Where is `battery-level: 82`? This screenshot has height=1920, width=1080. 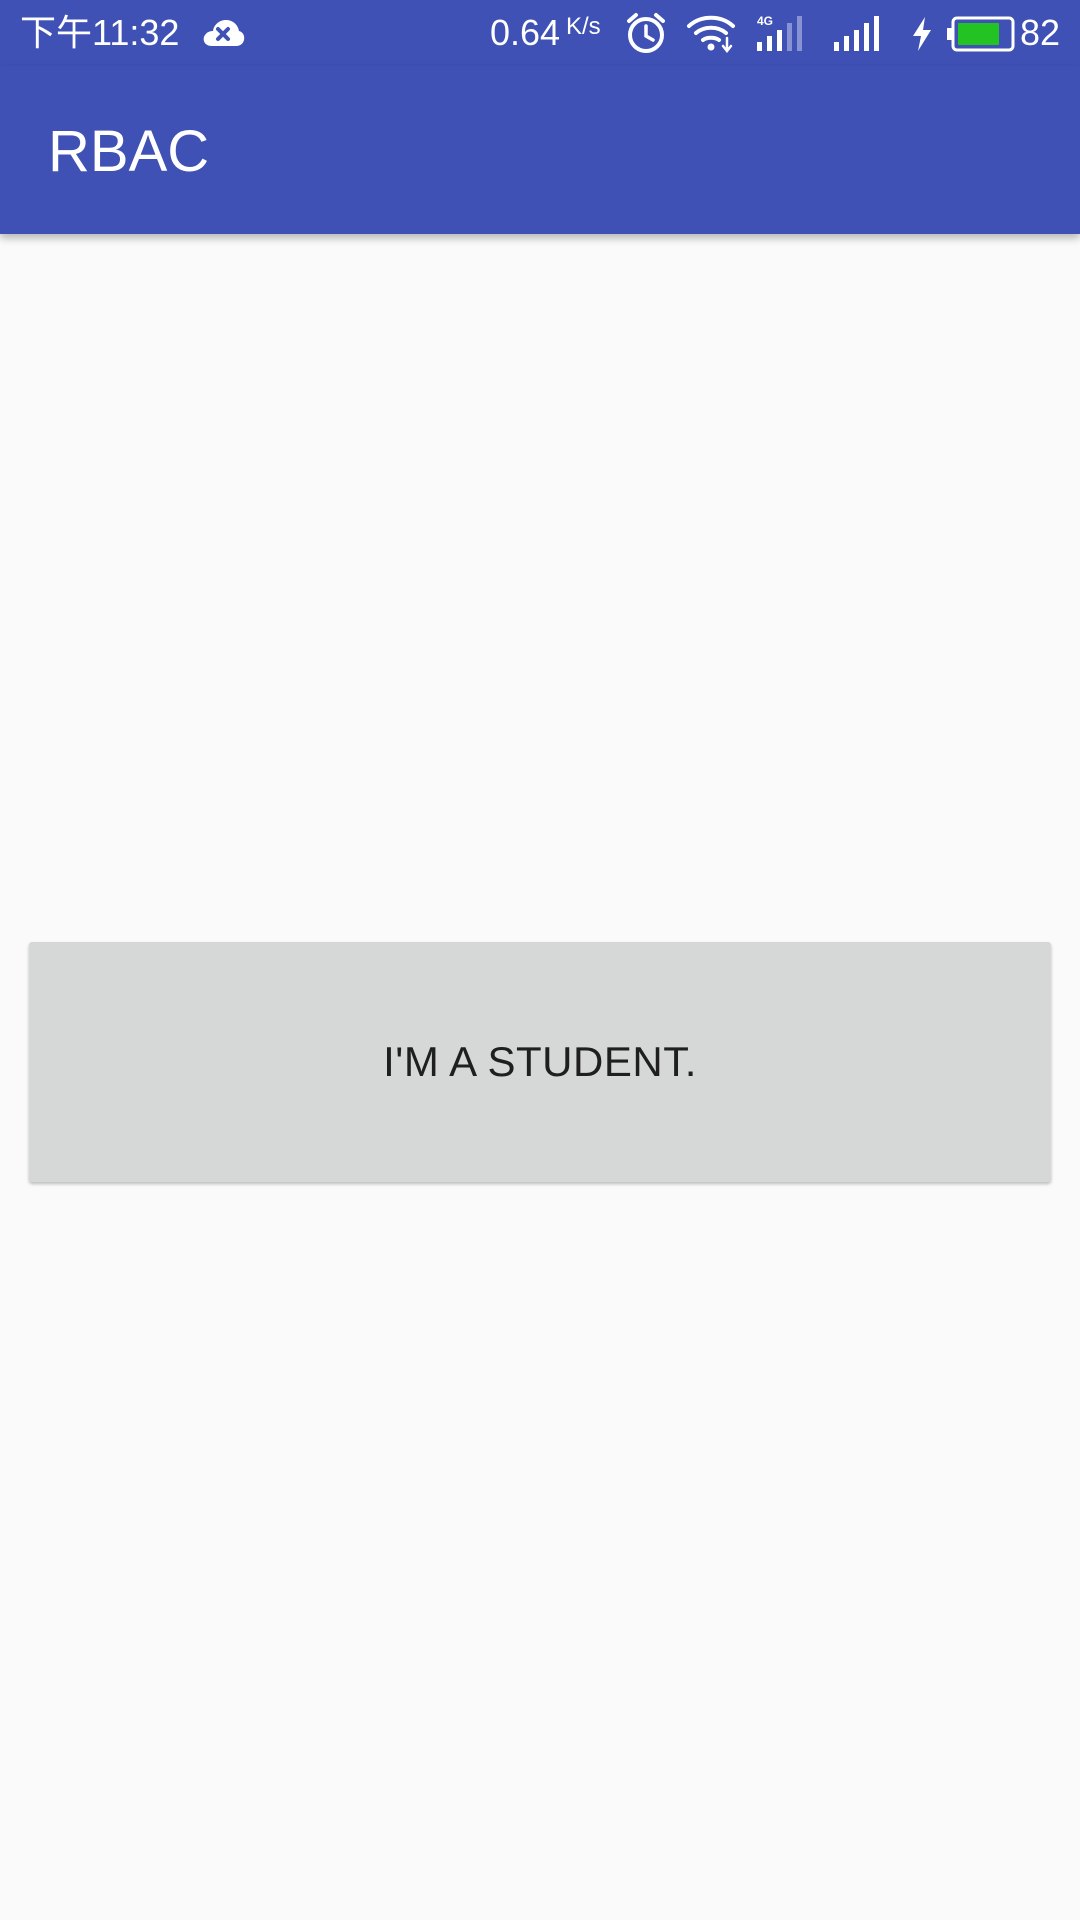 battery-level: 82 is located at coordinates (1040, 32).